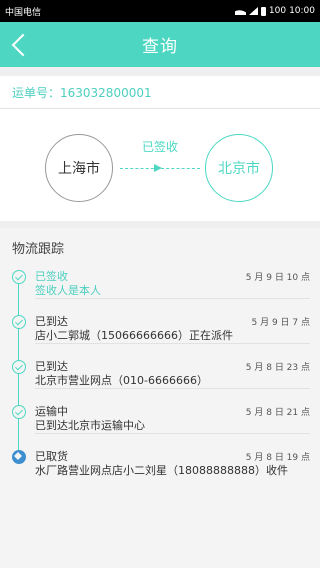  I want to click on tracking-time: 5 月 8 日 21 点, so click(277, 413).